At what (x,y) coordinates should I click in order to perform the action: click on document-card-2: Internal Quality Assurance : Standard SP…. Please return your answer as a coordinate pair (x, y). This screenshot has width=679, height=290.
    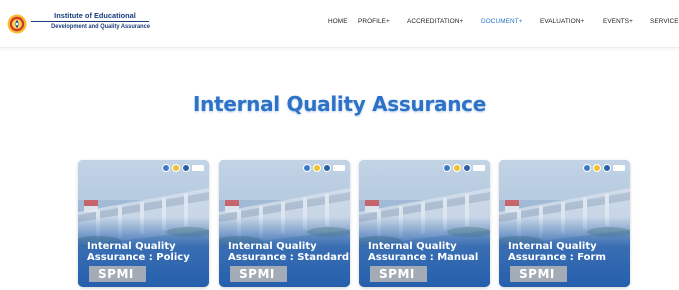
    Looking at the image, I should click on (284, 223).